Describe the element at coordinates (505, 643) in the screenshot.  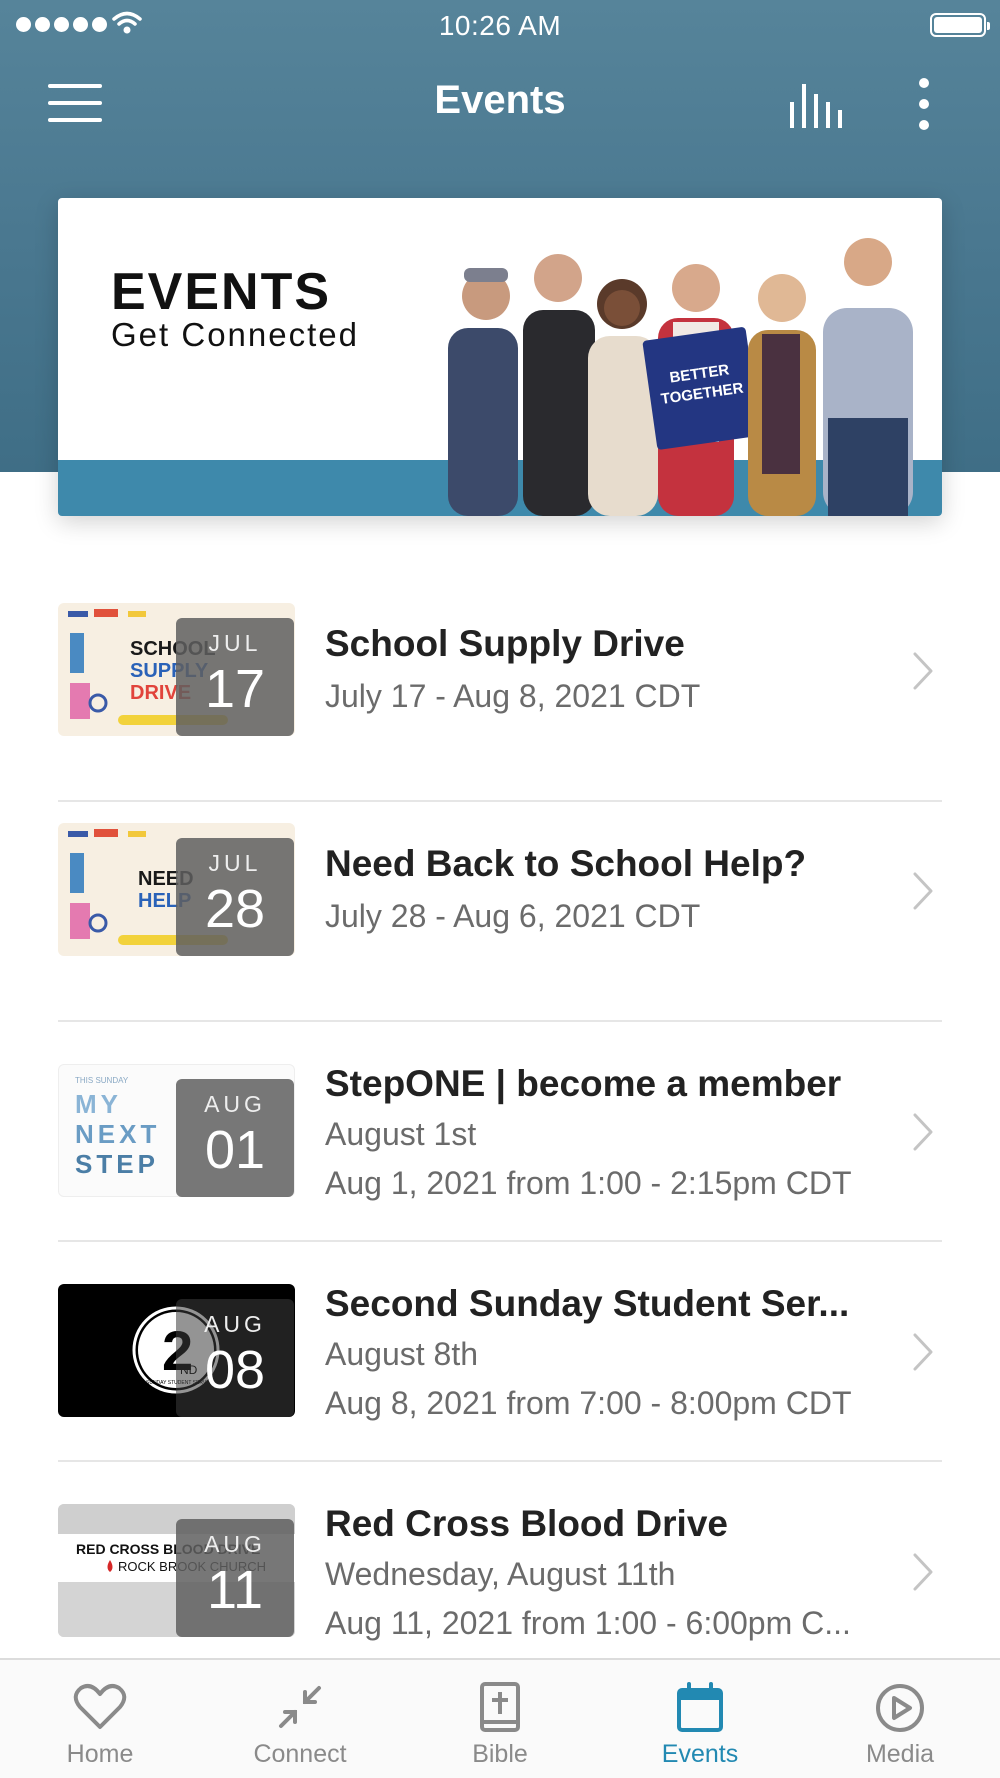
I see `event-title: School Supply Drive` at that location.